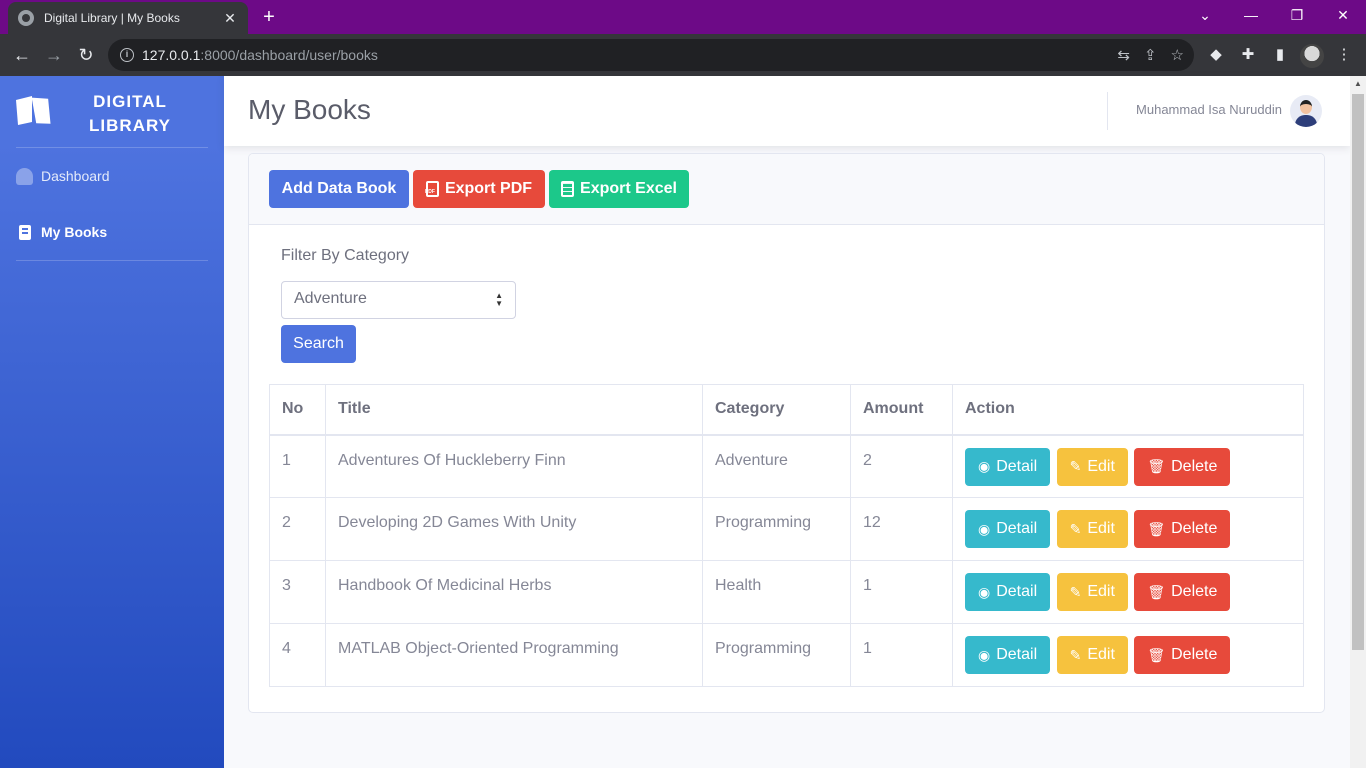 The width and height of the screenshot is (1366, 768). Describe the element at coordinates (1306, 111) in the screenshot. I see `user-avatar` at that location.